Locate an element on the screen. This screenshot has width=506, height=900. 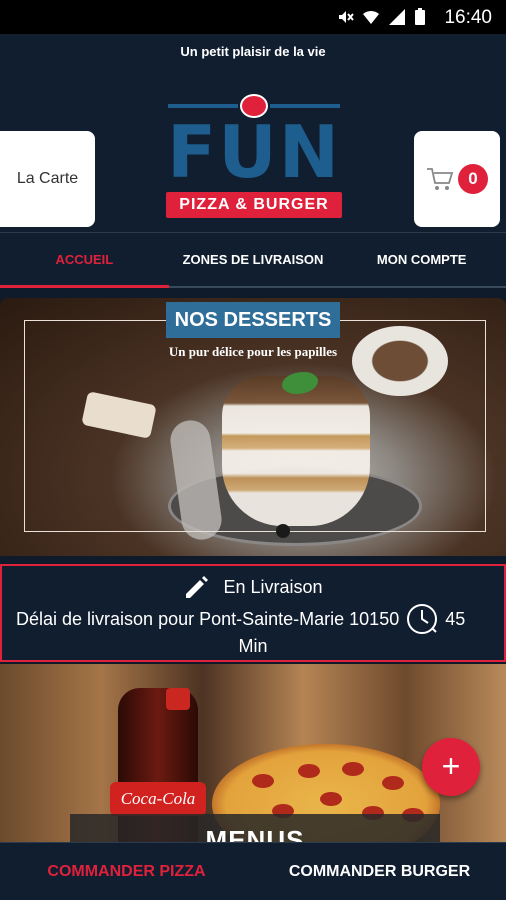
status-bar: 16:40 is located at coordinates (253, 17).